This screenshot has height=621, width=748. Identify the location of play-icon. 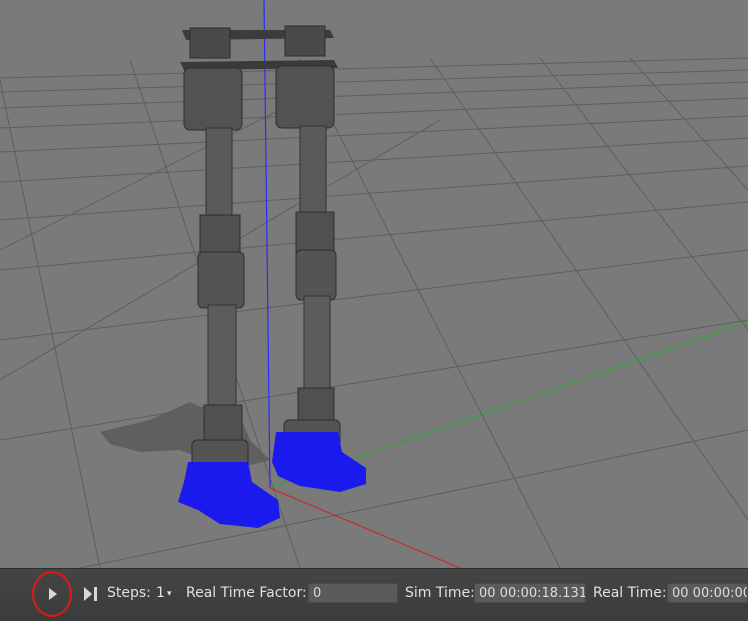
(53, 594).